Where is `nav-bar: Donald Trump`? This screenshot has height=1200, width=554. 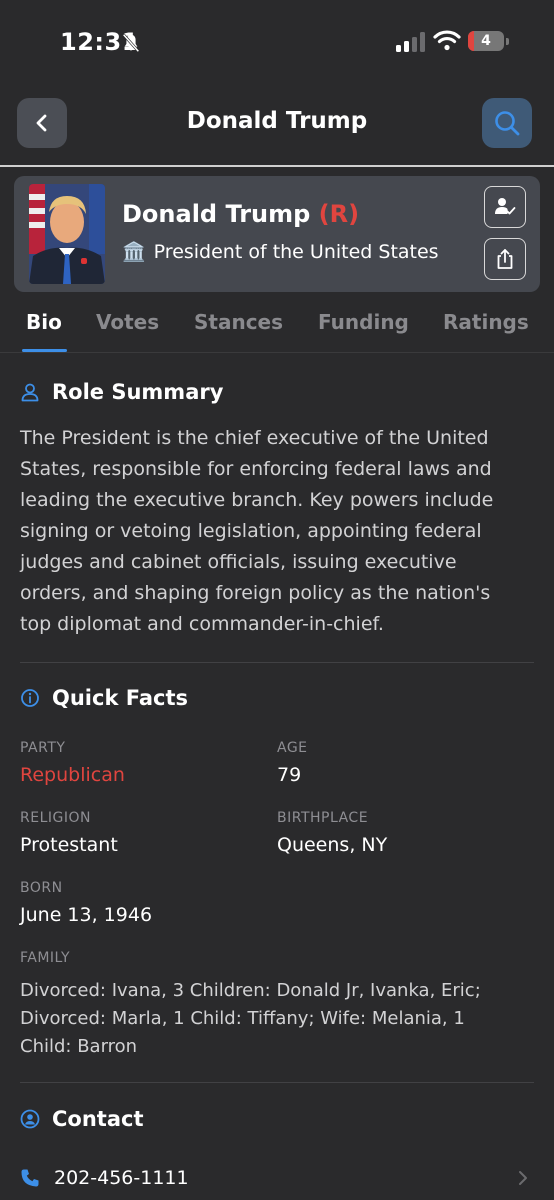 nav-bar: Donald Trump is located at coordinates (277, 124).